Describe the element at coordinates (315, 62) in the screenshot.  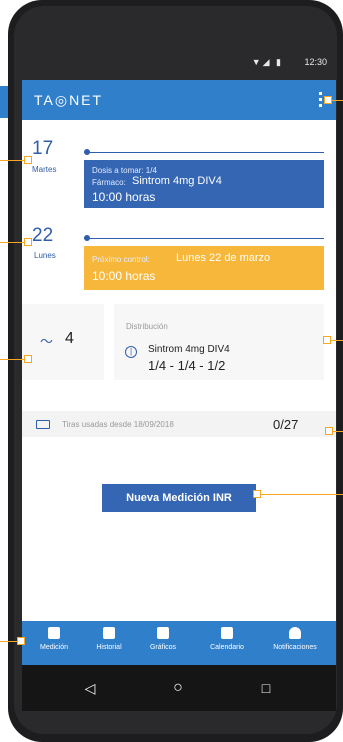
I see `status-time: 12:30` at that location.